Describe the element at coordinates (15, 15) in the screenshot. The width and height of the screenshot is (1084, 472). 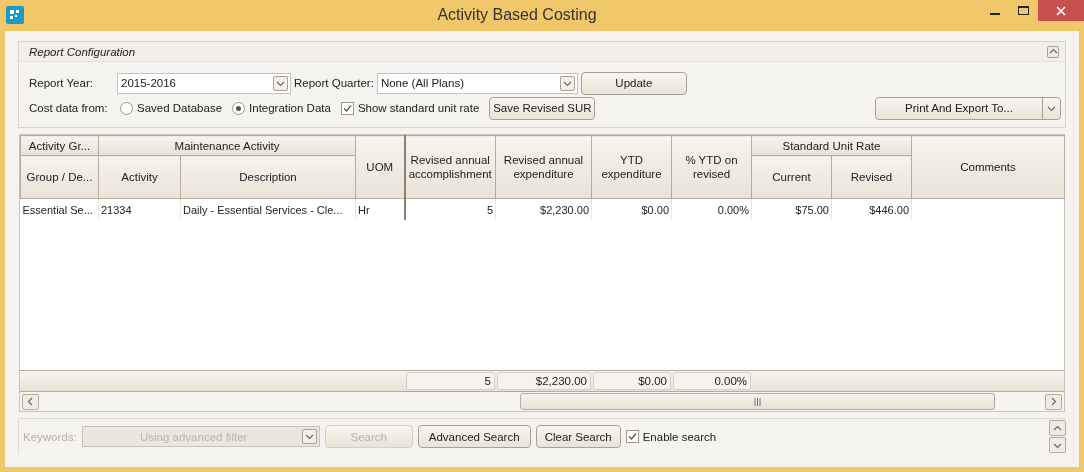
I see `app-logo-icon` at that location.